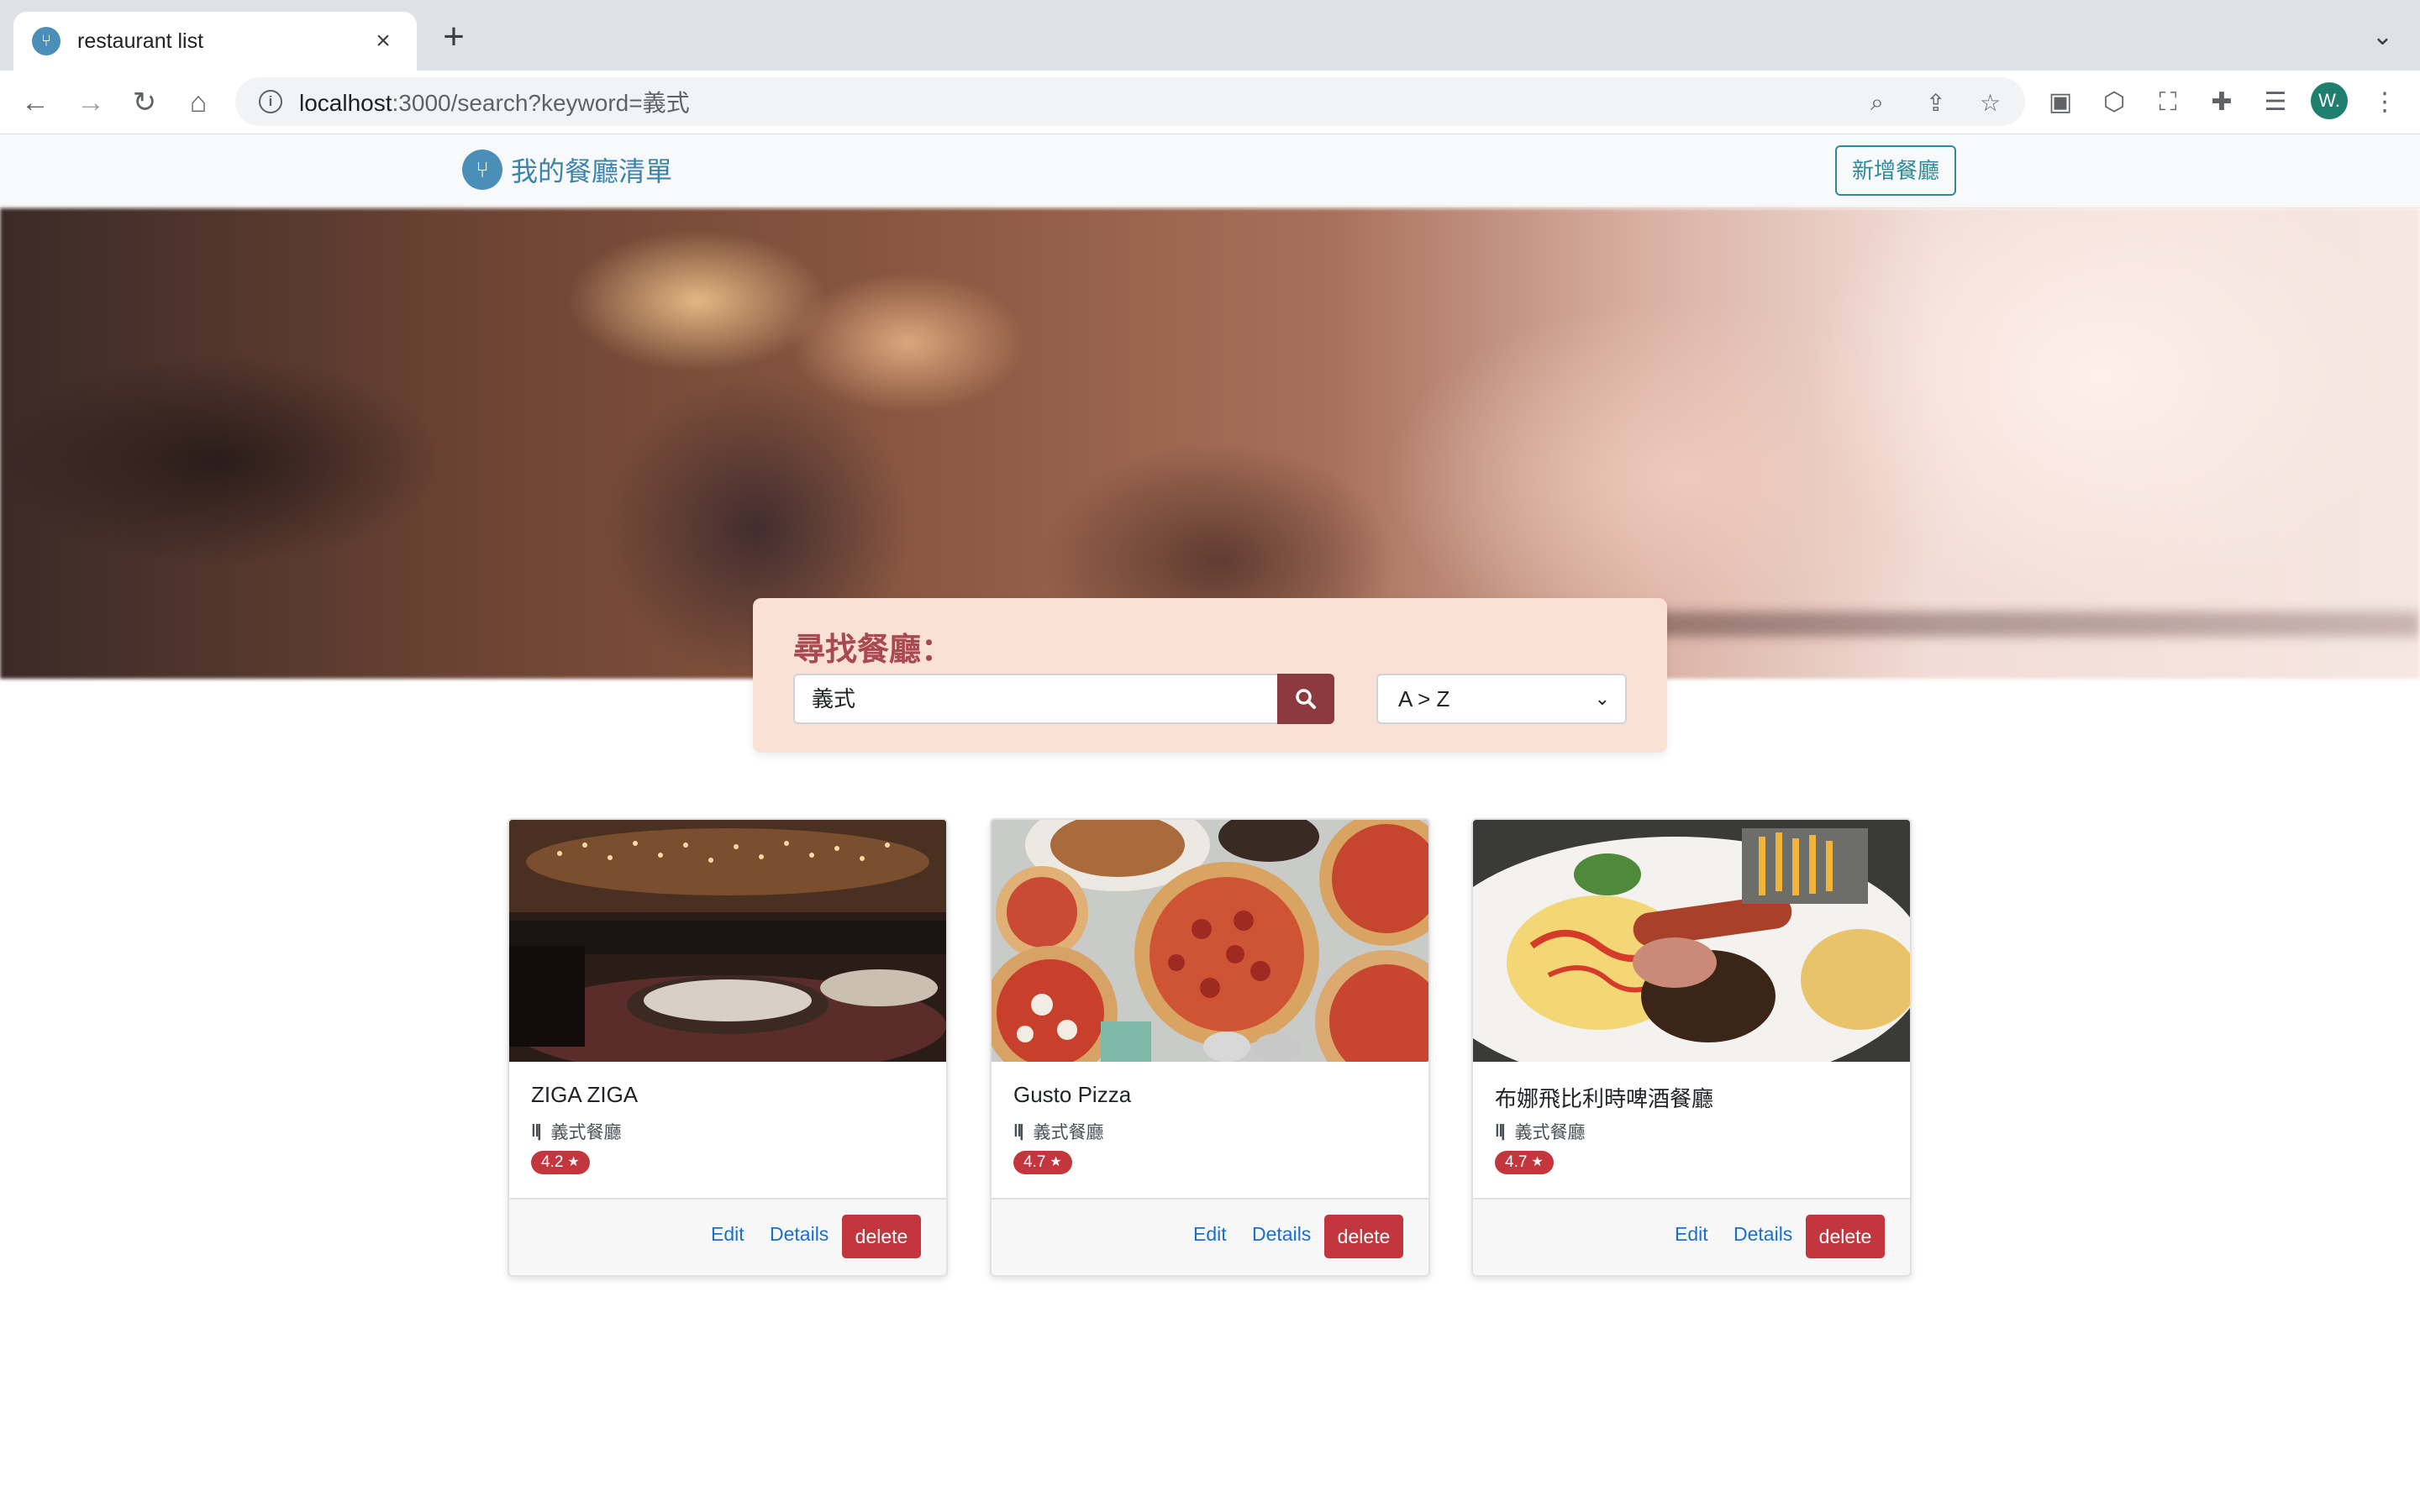  What do you see at coordinates (592, 171) in the screenshot?
I see `brand-title: 我的餐廳清單` at bounding box center [592, 171].